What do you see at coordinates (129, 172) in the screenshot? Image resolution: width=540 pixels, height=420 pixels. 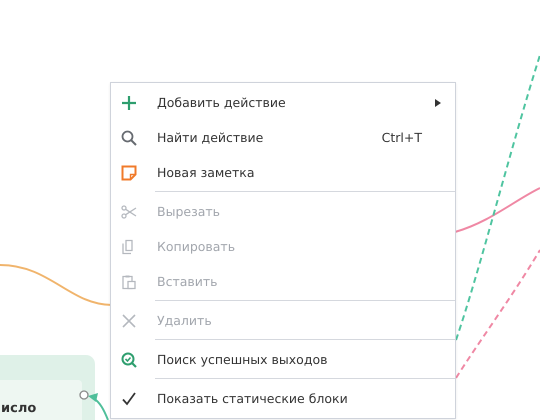 I see `note-icon` at bounding box center [129, 172].